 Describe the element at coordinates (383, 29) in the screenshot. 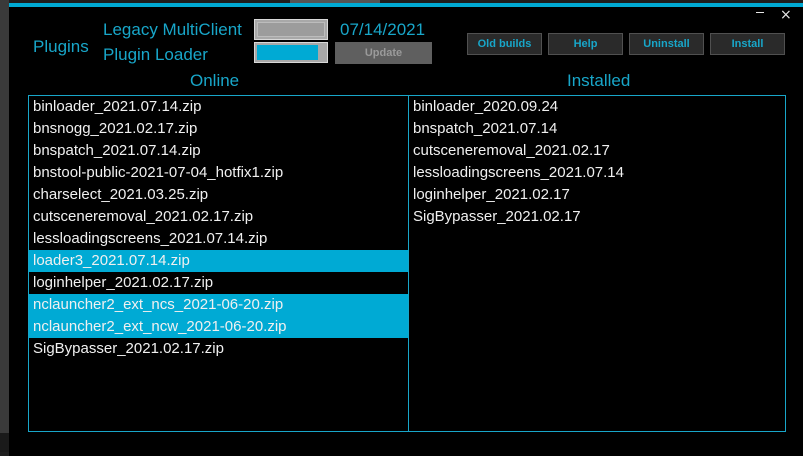

I see `build-date: 07/14/2021` at that location.